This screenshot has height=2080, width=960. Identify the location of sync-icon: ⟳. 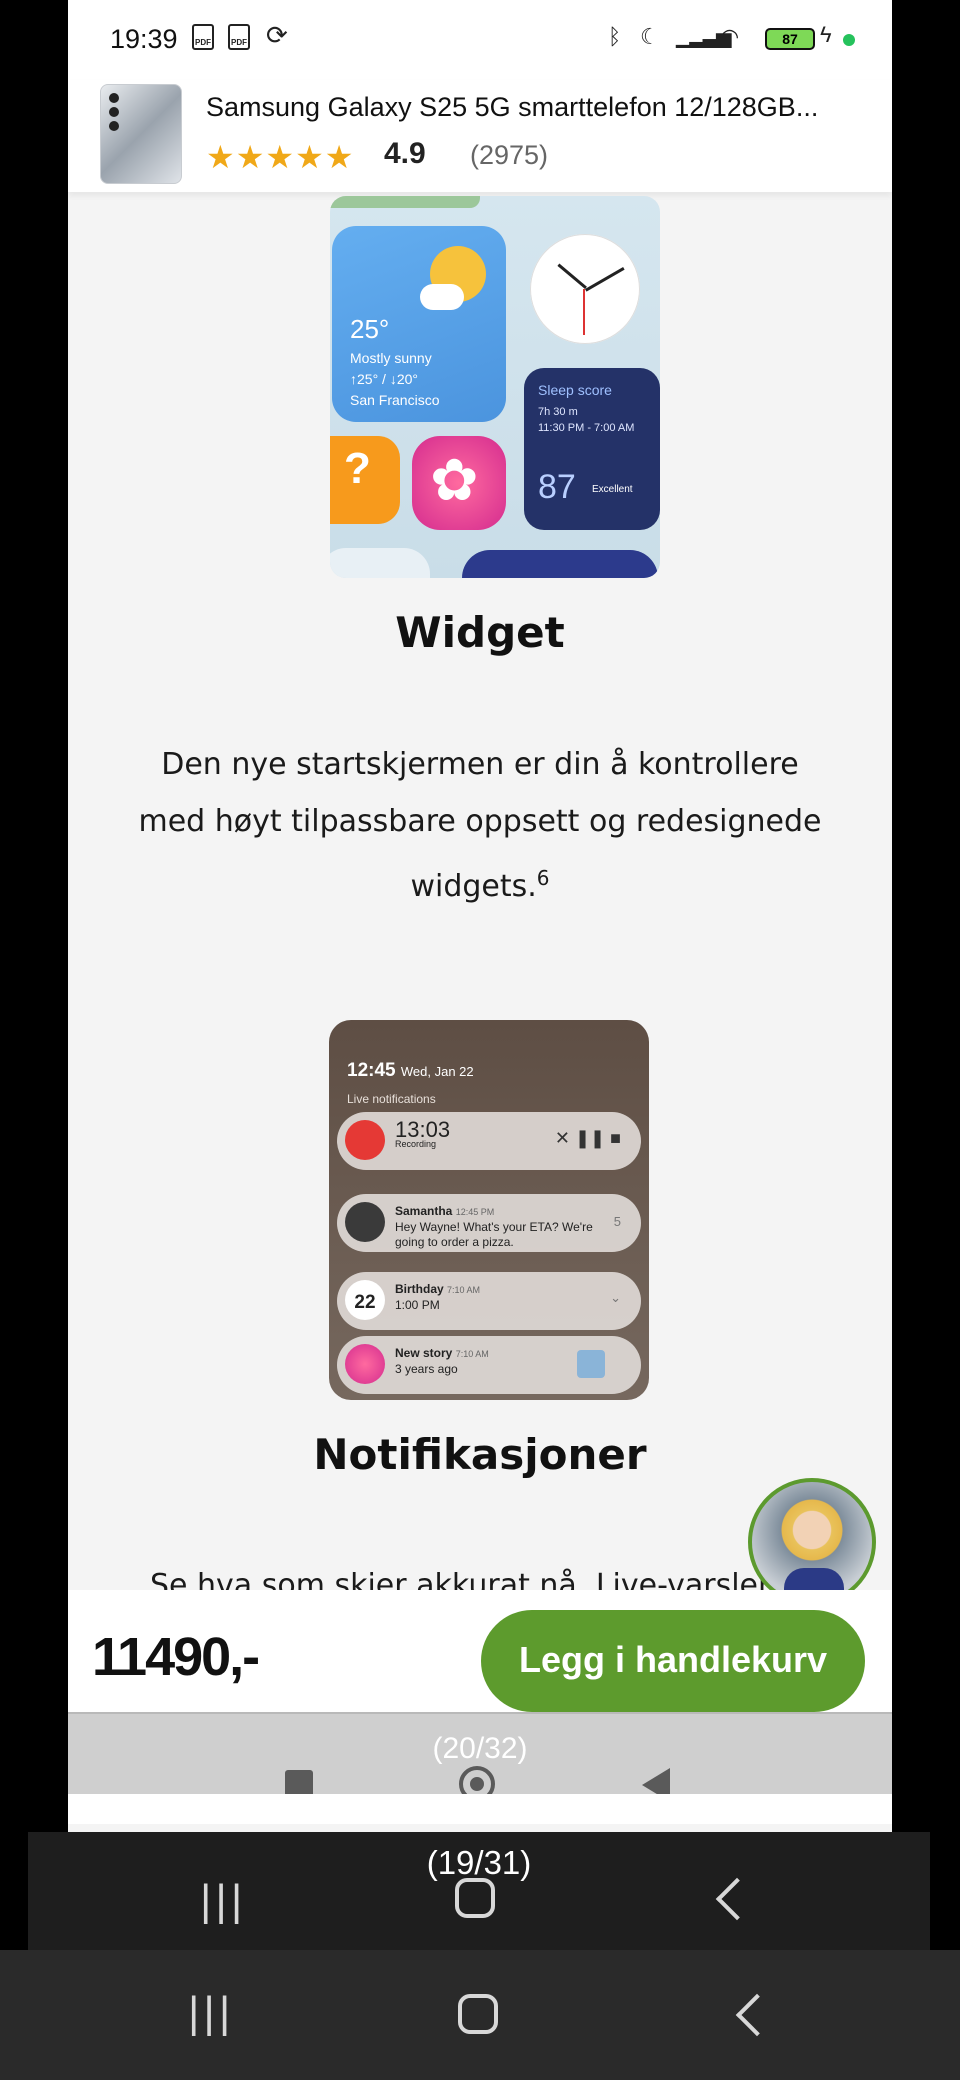
(277, 35).